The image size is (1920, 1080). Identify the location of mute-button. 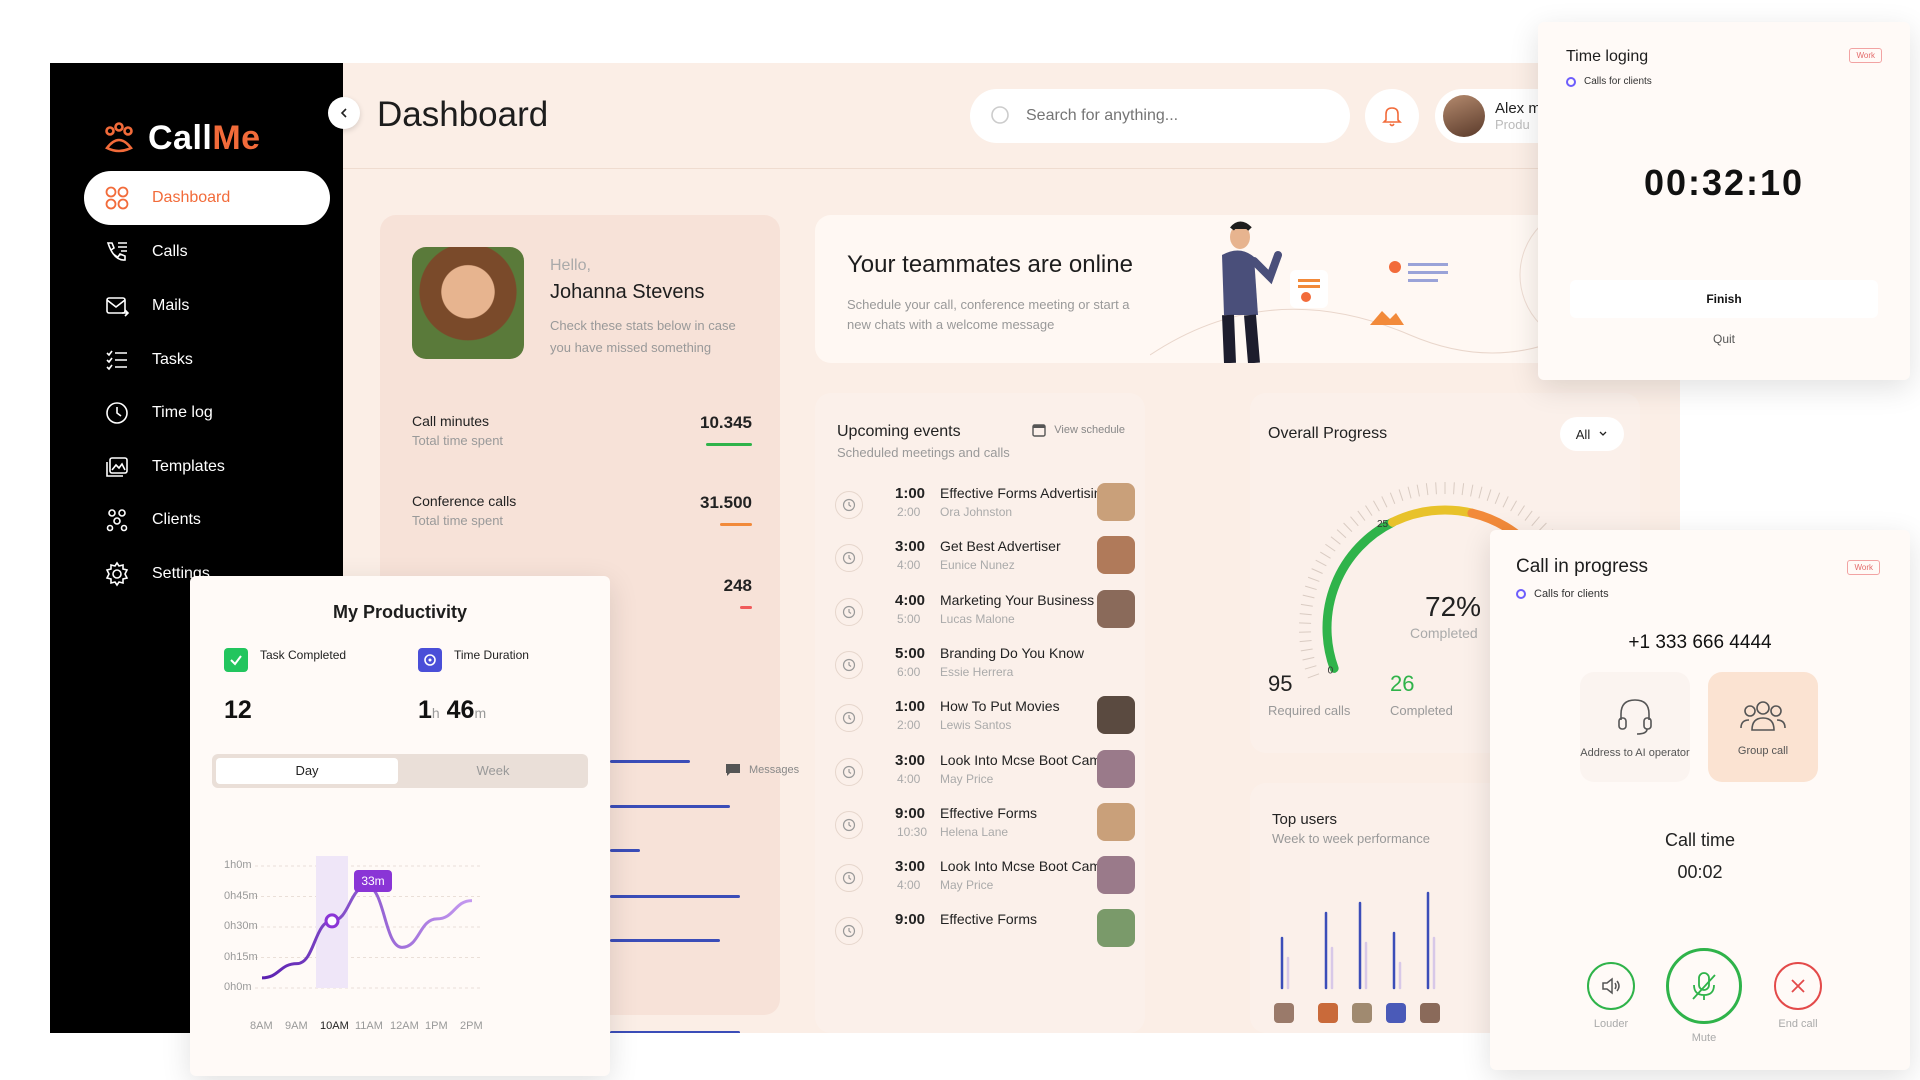
(1704, 986).